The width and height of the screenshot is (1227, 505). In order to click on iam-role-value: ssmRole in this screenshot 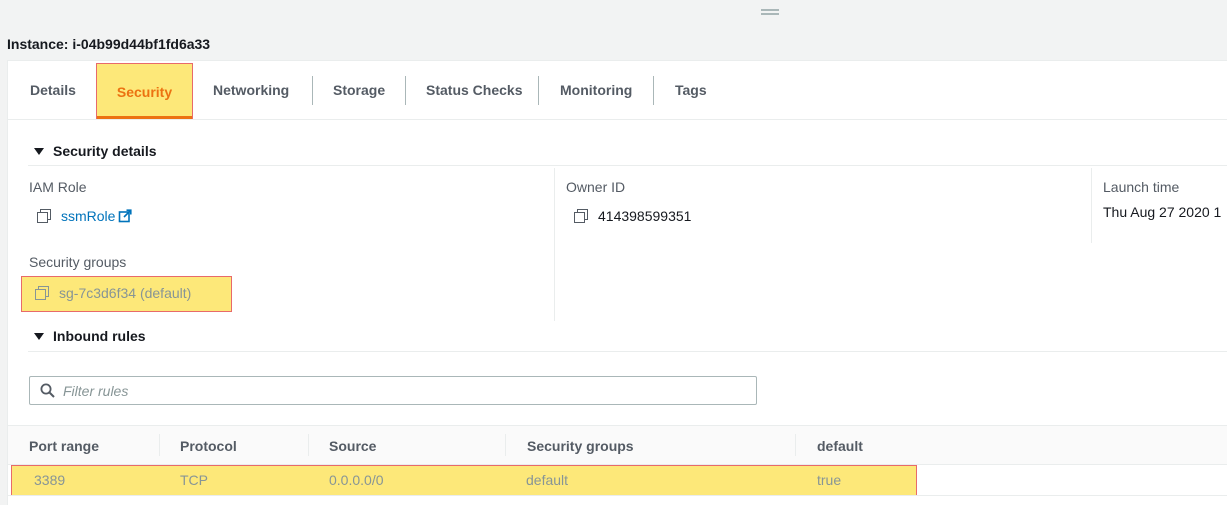, I will do `click(85, 216)`.